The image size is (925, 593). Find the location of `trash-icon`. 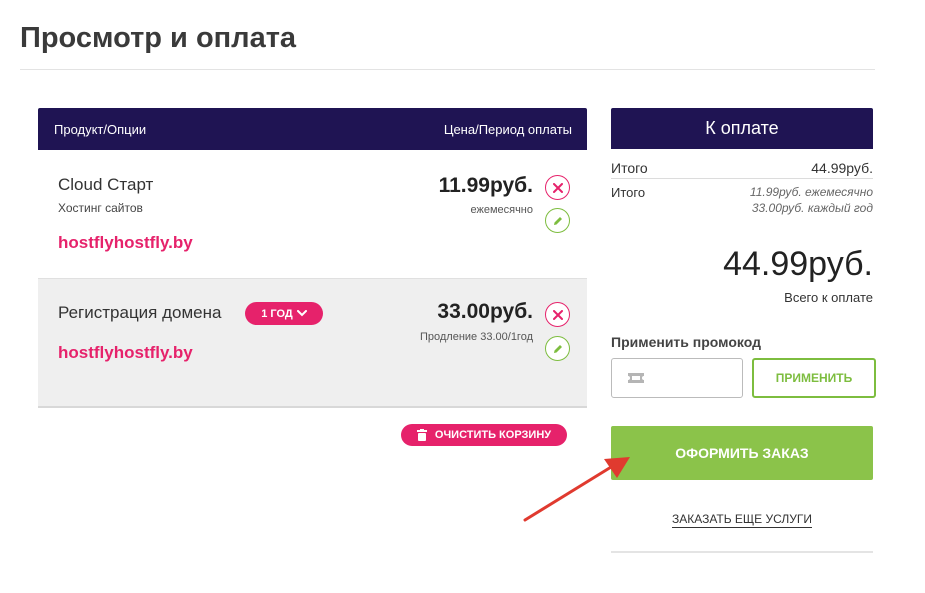

trash-icon is located at coordinates (421, 435).